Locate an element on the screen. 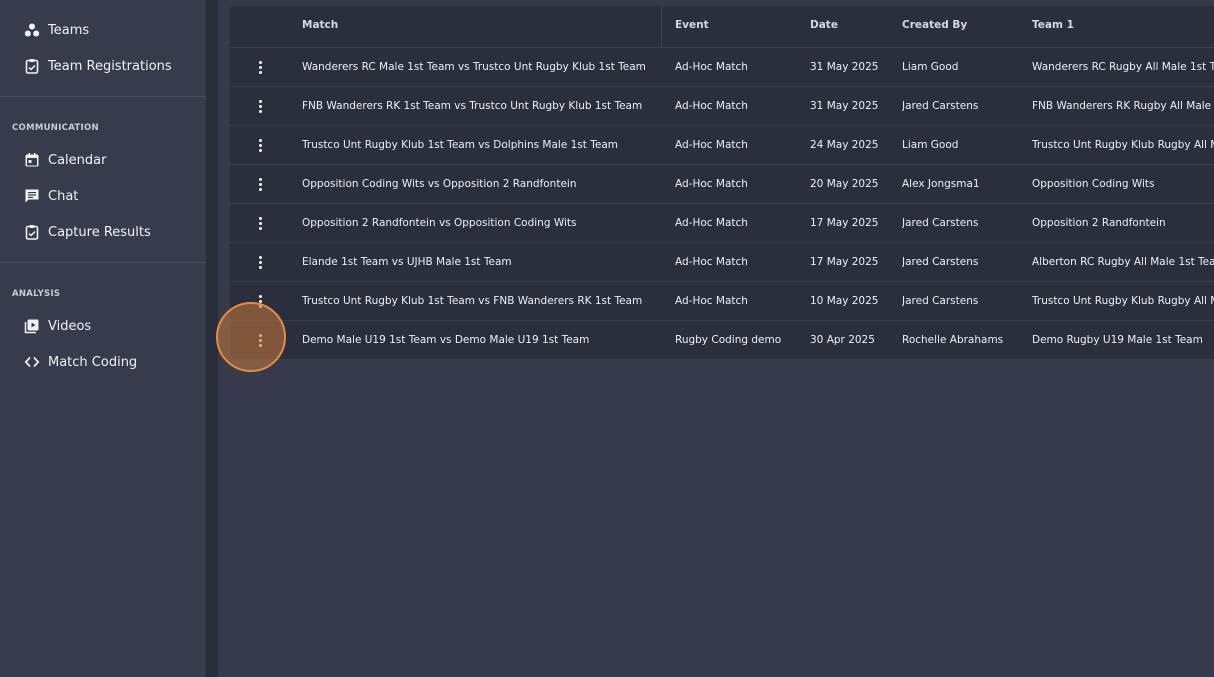 This screenshot has height=677, width=1214. sidebar-item-team-registrations: Team Registrations is located at coordinates (98, 66).